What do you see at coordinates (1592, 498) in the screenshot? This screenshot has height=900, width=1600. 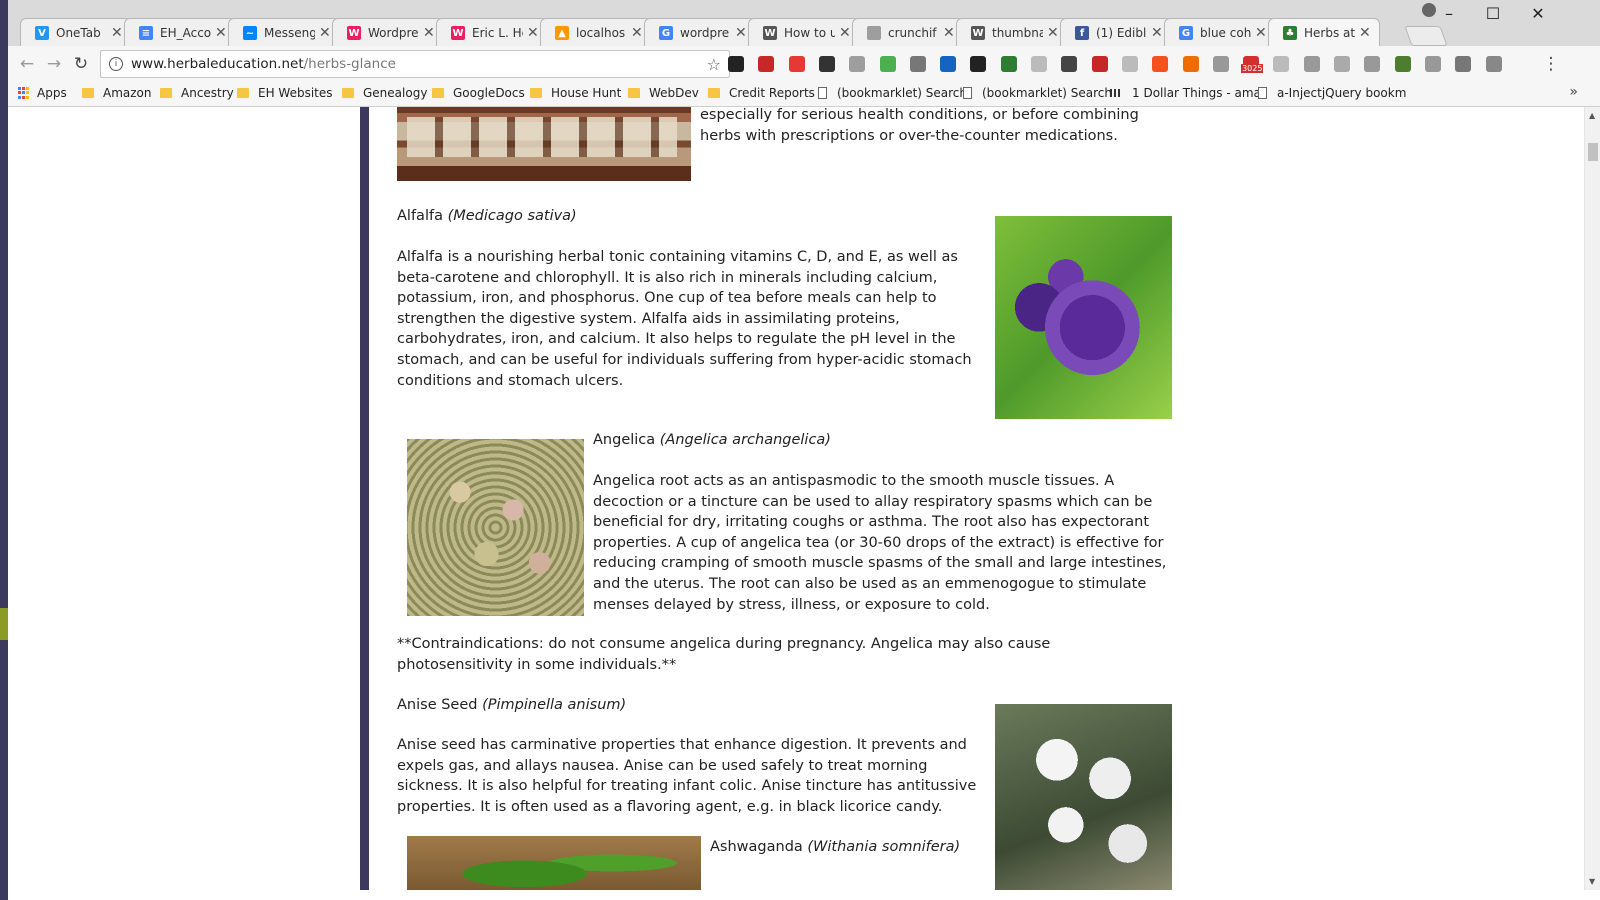 I see `vertical-scrollbar: ▲ ▼` at bounding box center [1592, 498].